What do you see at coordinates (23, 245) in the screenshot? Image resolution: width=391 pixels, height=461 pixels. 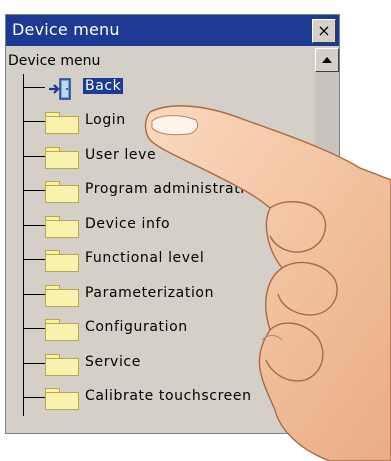 I see `tree-connector-line` at bounding box center [23, 245].